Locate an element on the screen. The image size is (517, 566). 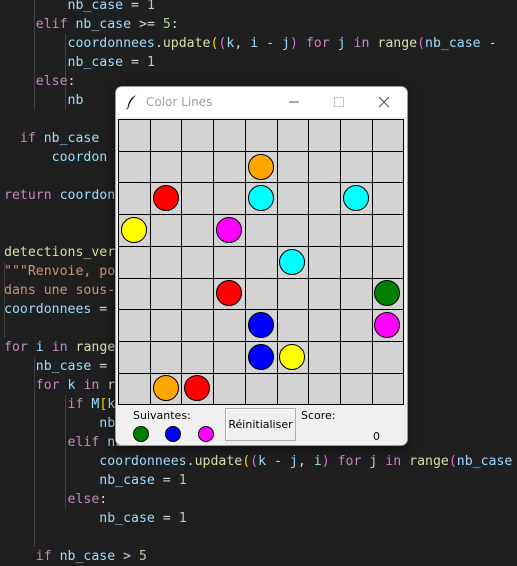
code-token: ( is located at coordinates (452, 461).